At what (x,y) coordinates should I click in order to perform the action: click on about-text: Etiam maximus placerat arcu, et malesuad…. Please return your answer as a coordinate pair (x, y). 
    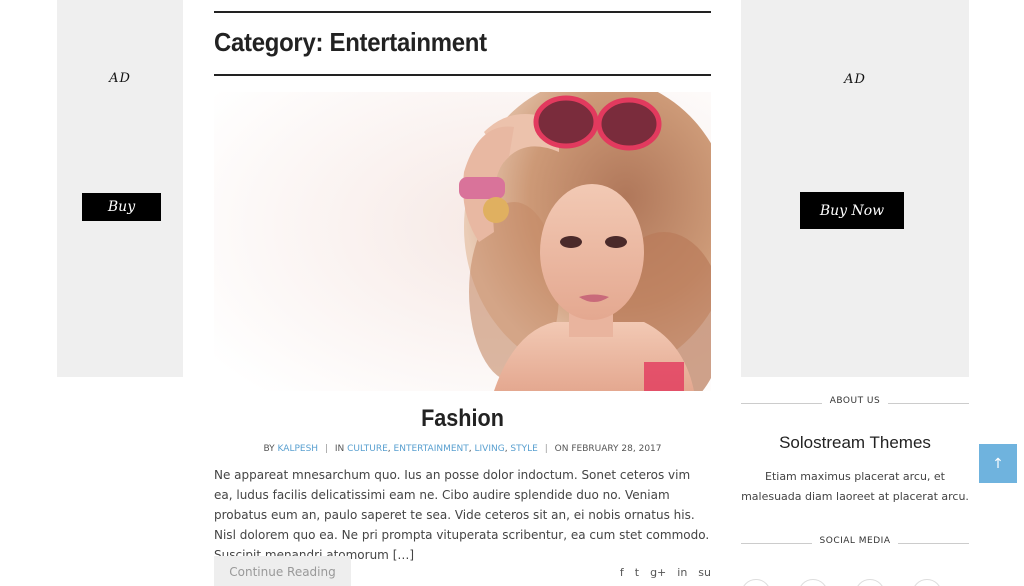
    Looking at the image, I should click on (855, 486).